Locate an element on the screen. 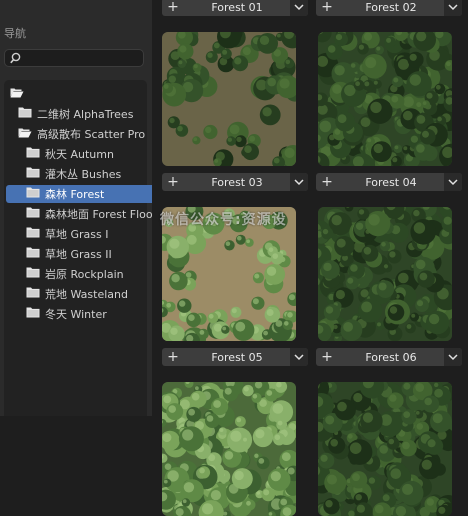 The height and width of the screenshot is (516, 468). asset-name-bar: +Forest 02 is located at coordinates (389, 8).